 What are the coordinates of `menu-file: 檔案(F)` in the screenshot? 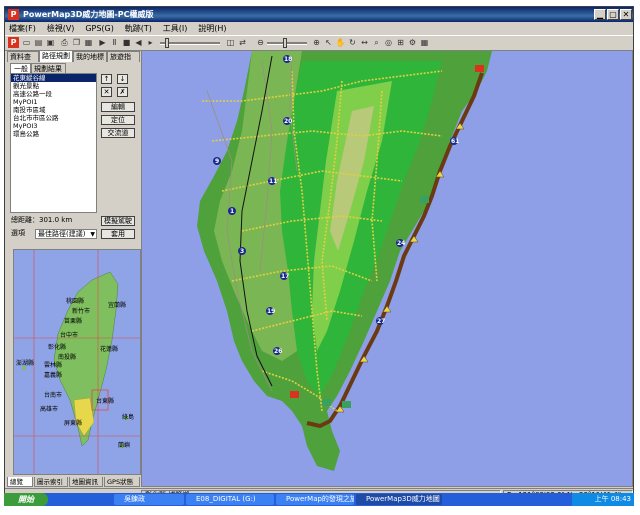 It's located at (22, 28).